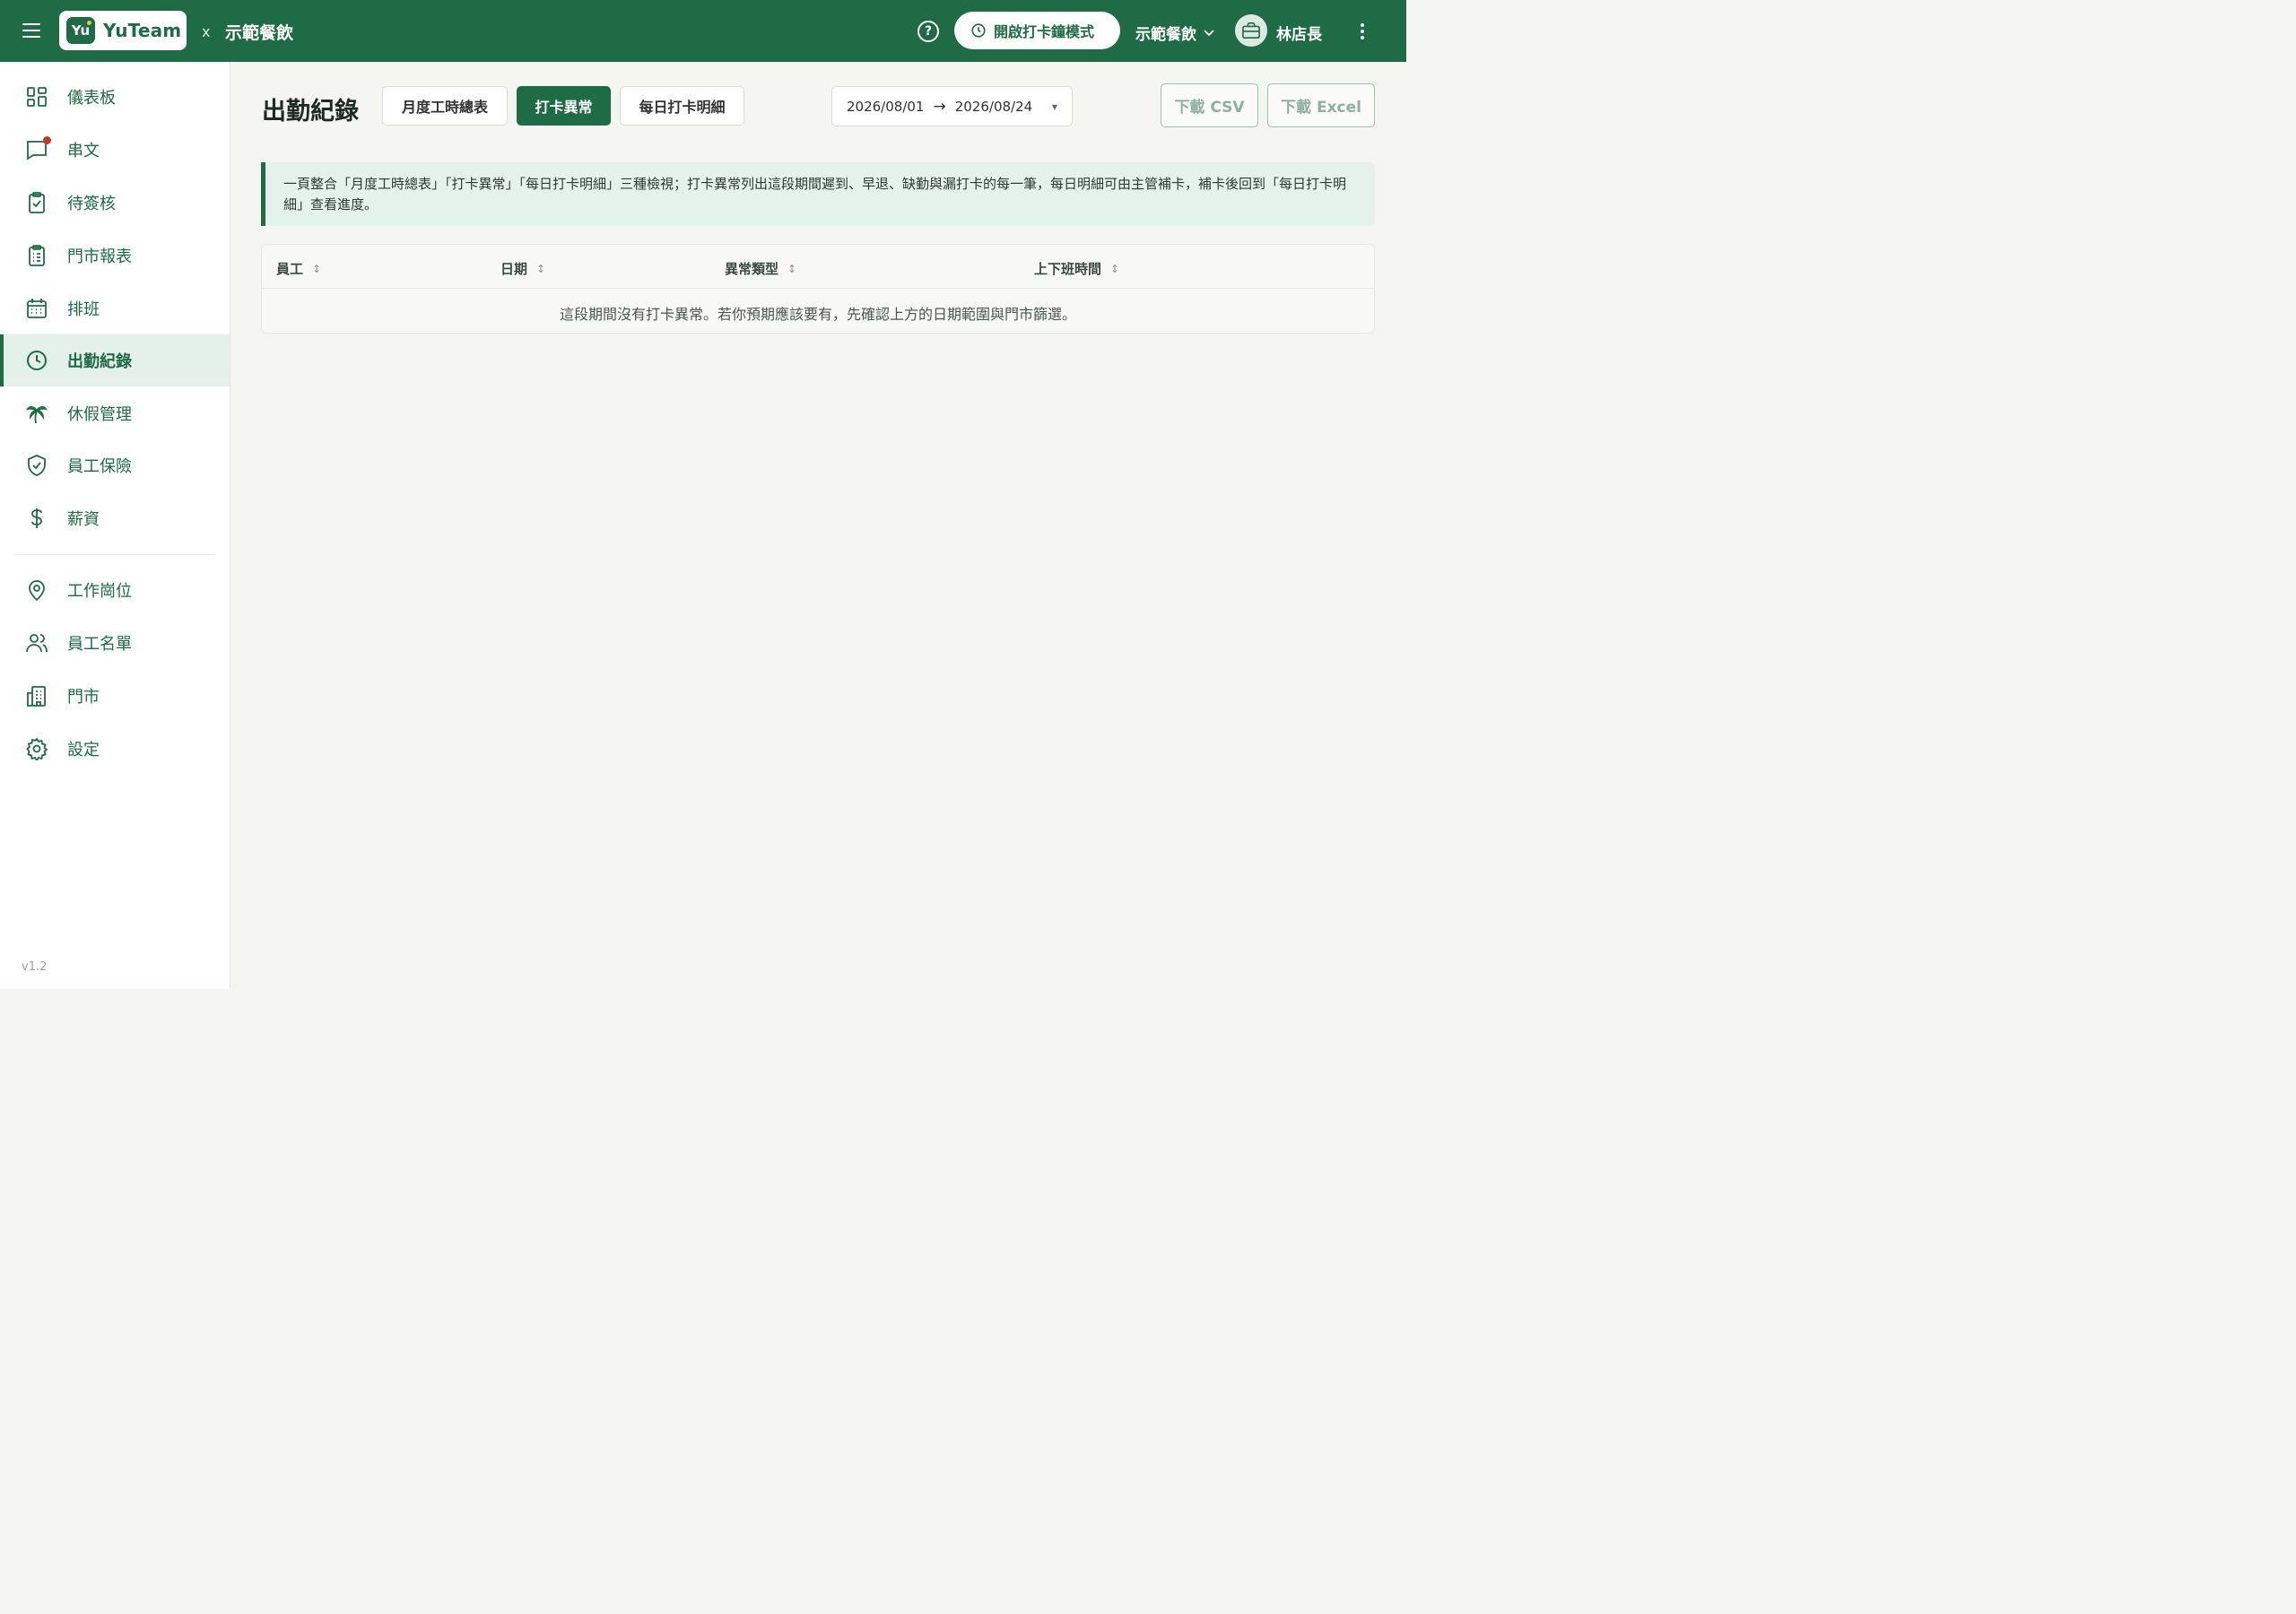 The image size is (2296, 1614). I want to click on sidebar-item-approvals: 待簽核, so click(115, 203).